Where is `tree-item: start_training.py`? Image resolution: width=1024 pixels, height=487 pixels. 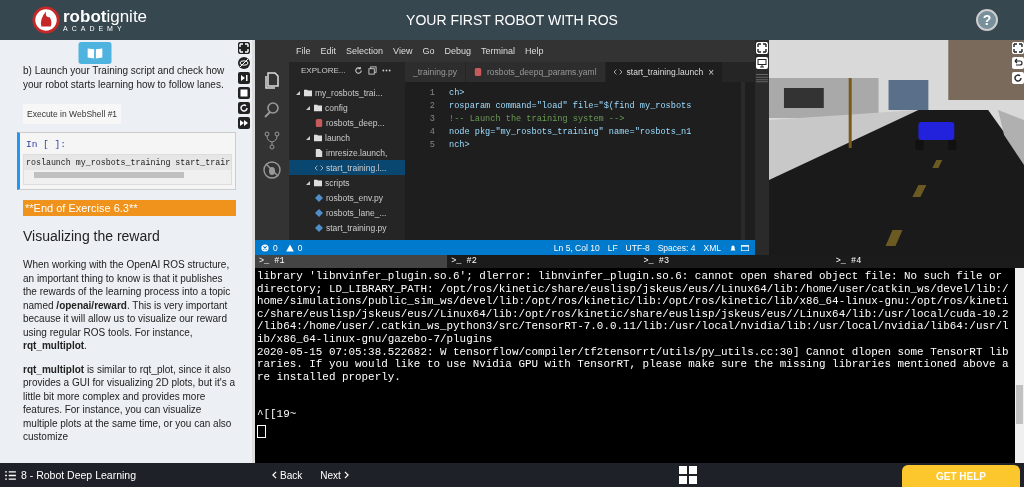
tree-item: start_training.py is located at coordinates (347, 227).